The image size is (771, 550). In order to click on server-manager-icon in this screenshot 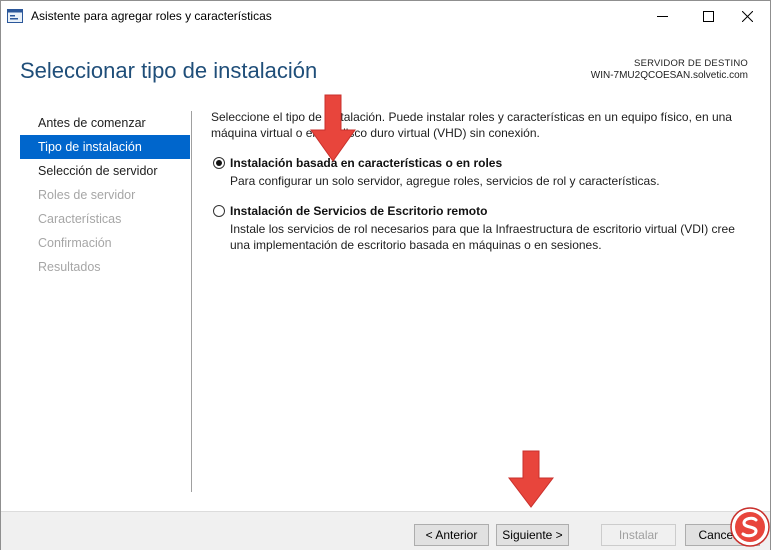, I will do `click(15, 16)`.